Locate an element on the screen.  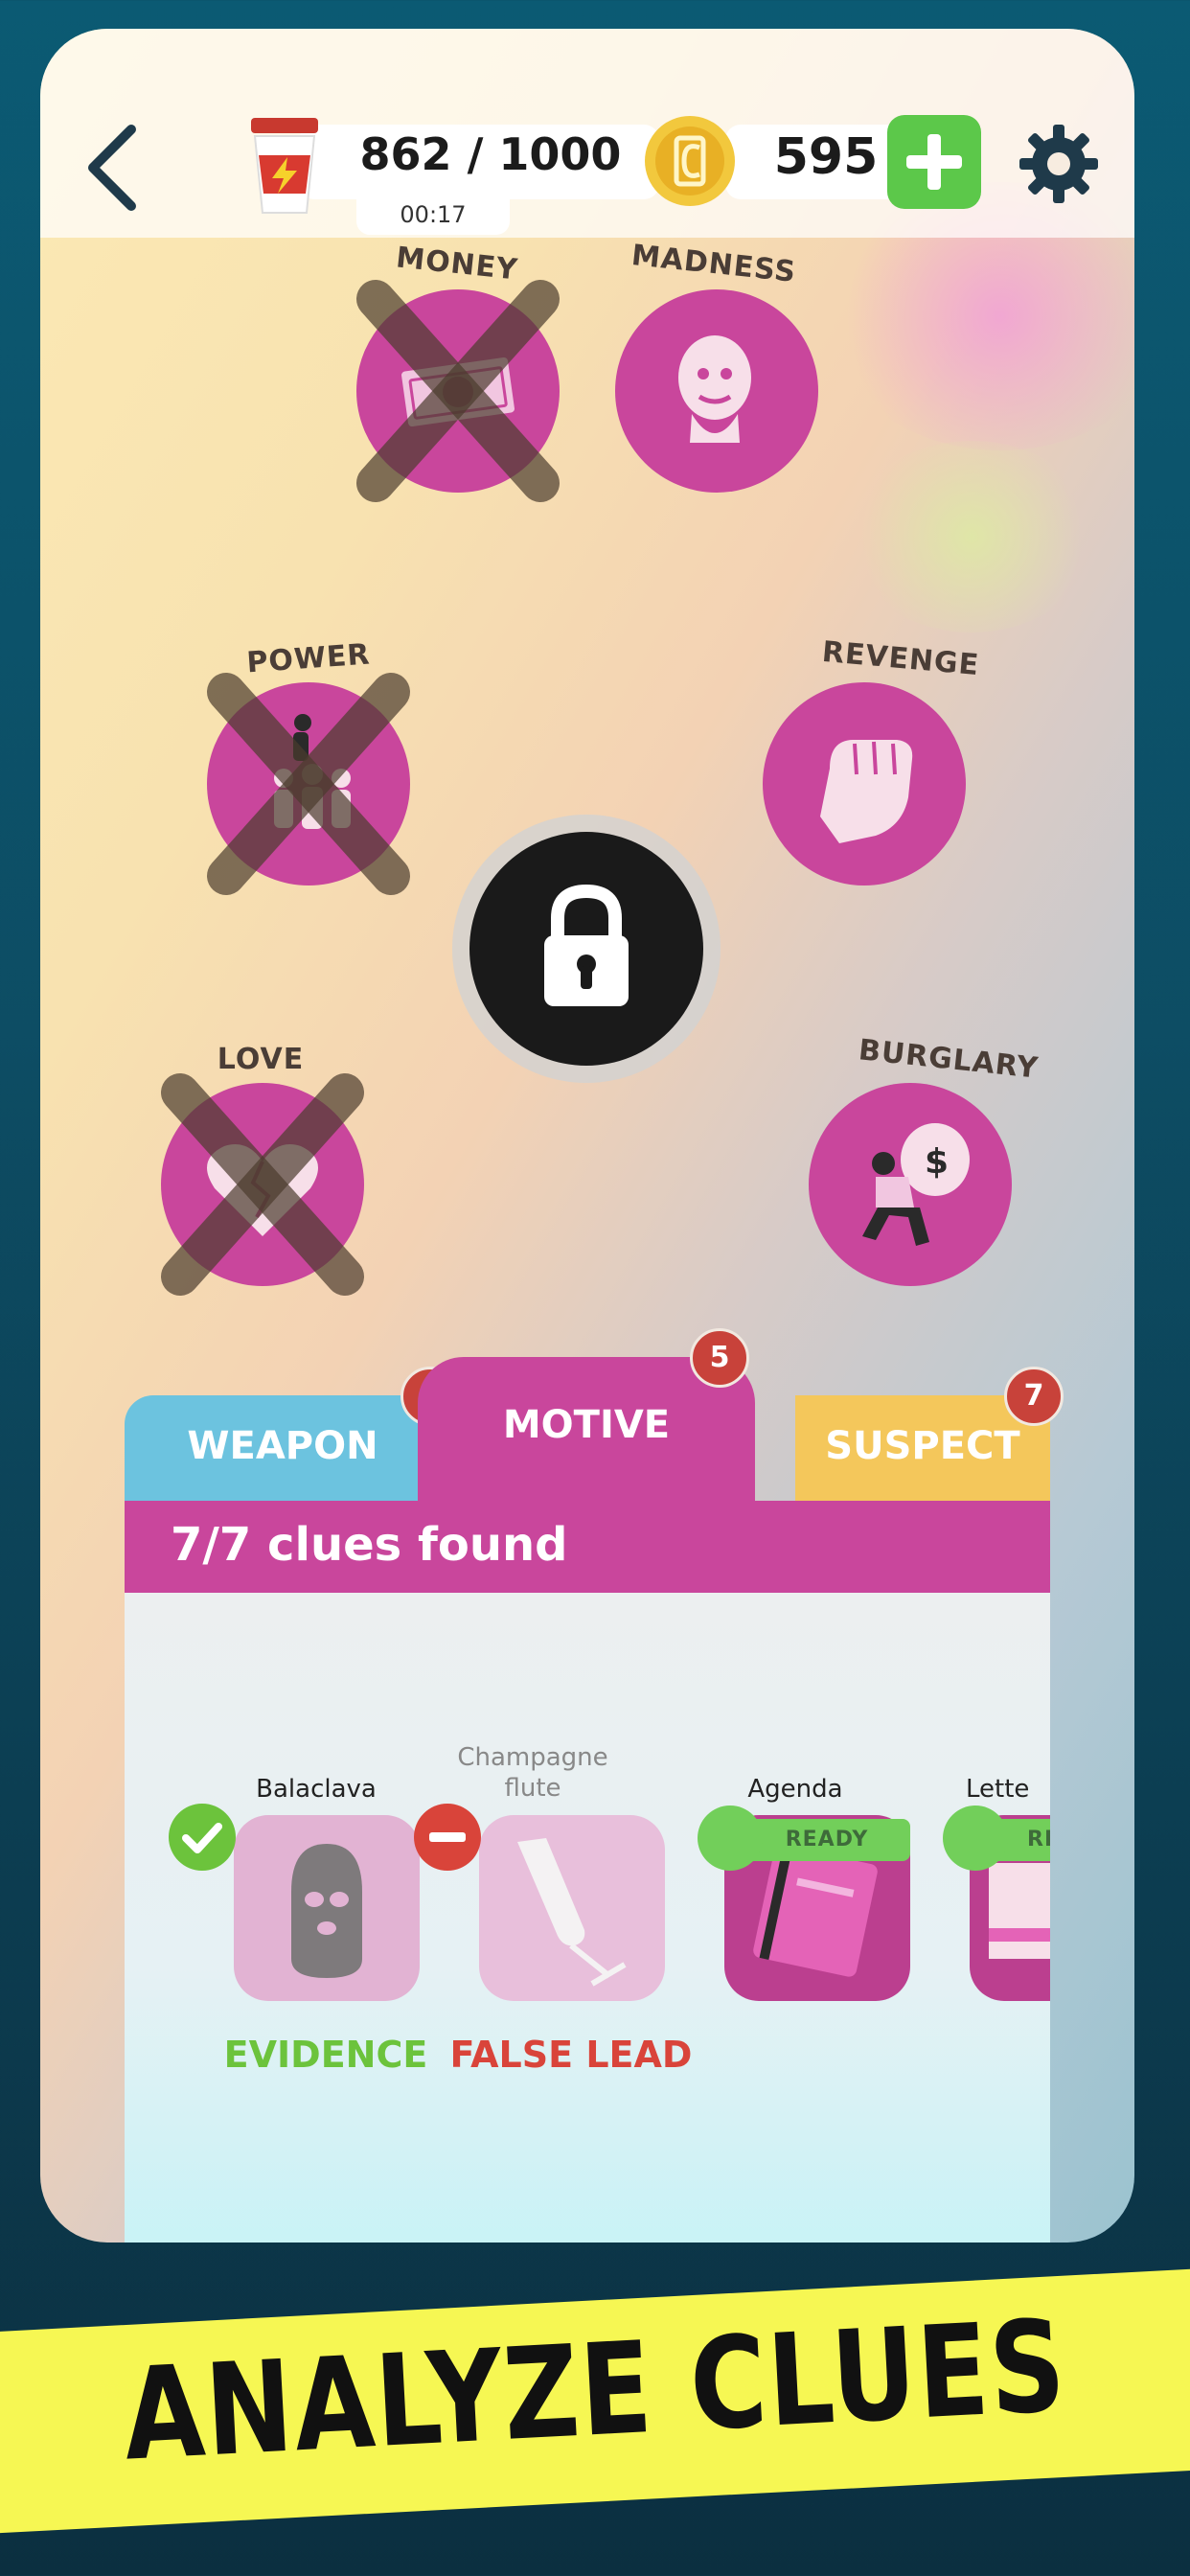
energy-timer: 00:17 is located at coordinates (433, 216).